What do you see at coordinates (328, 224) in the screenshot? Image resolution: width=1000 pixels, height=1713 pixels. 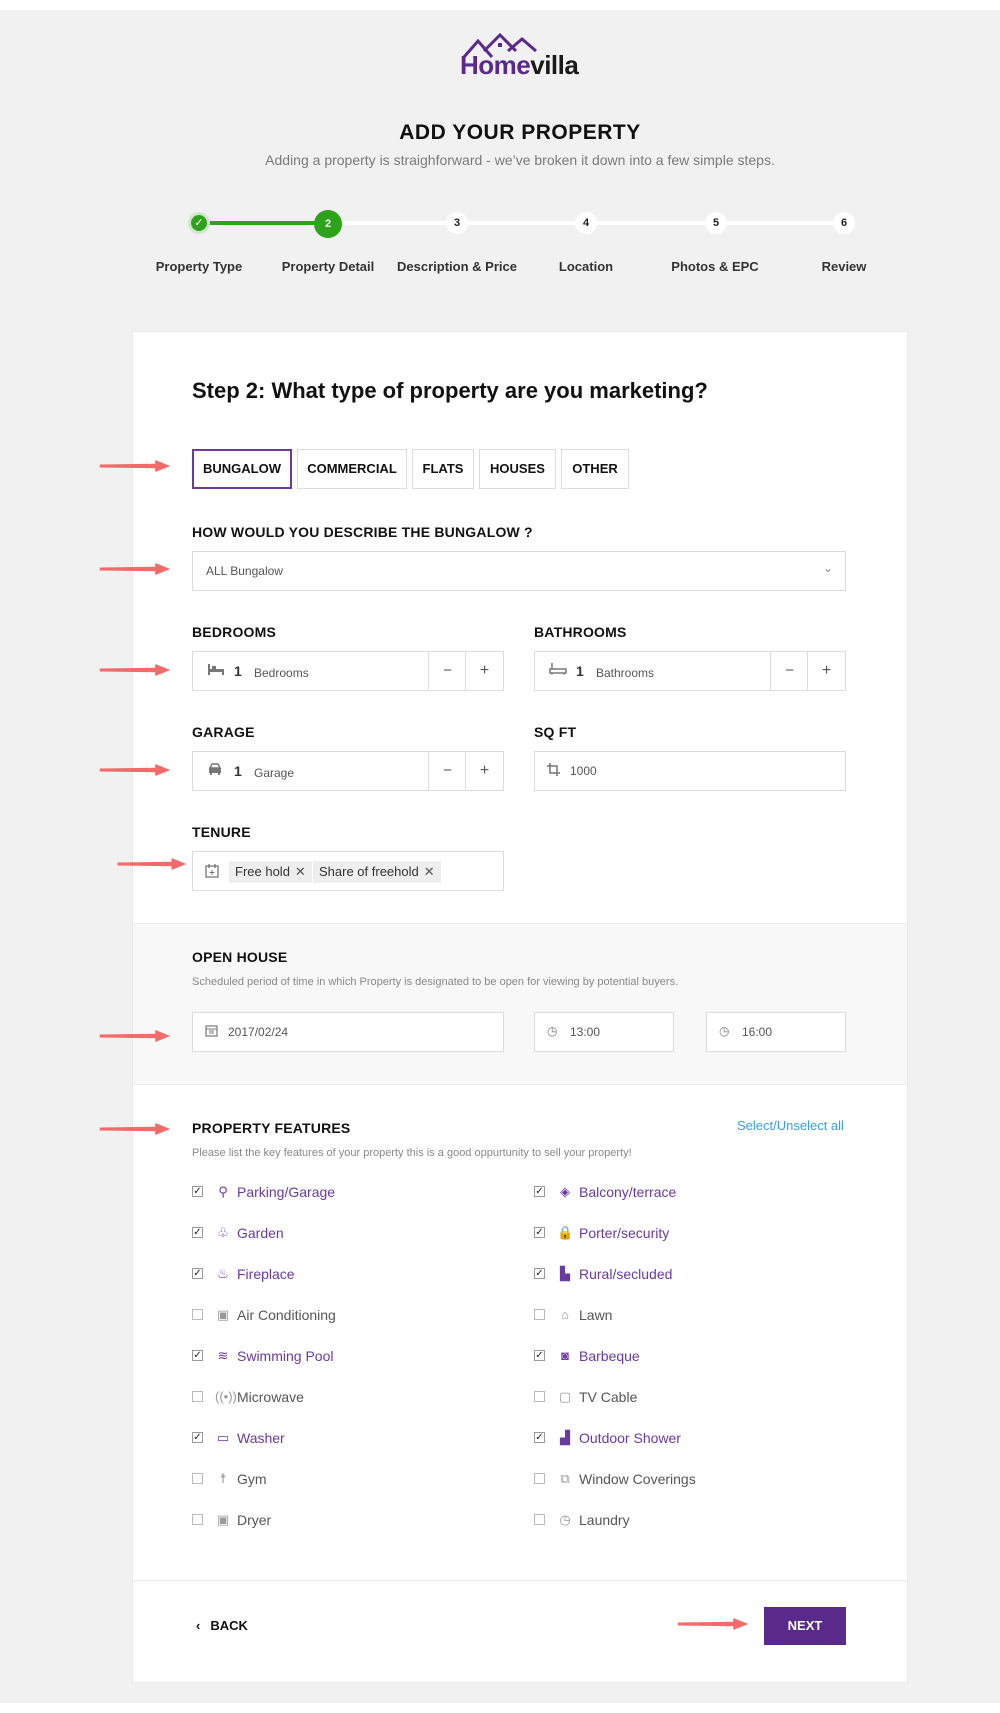 I see `step-2-dot: 2` at bounding box center [328, 224].